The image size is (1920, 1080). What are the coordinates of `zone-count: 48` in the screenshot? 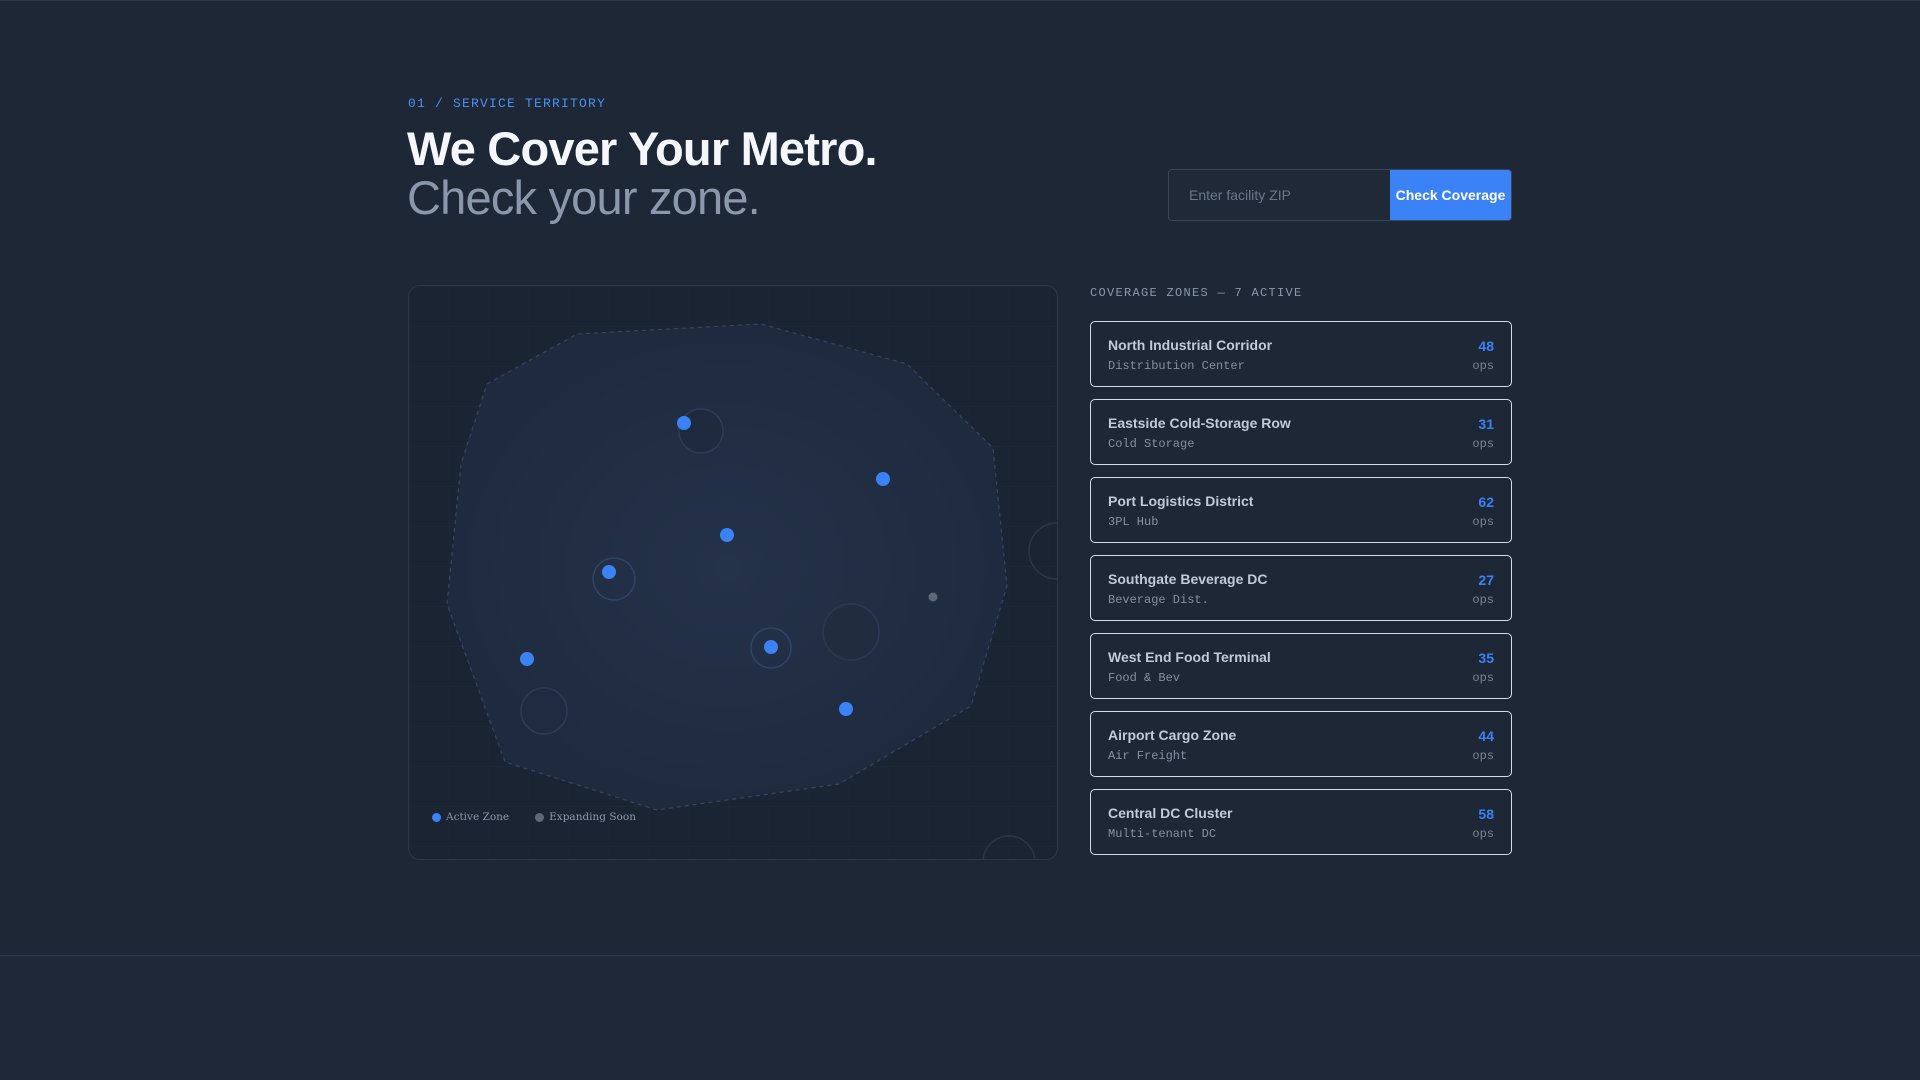 It's located at (1486, 346).